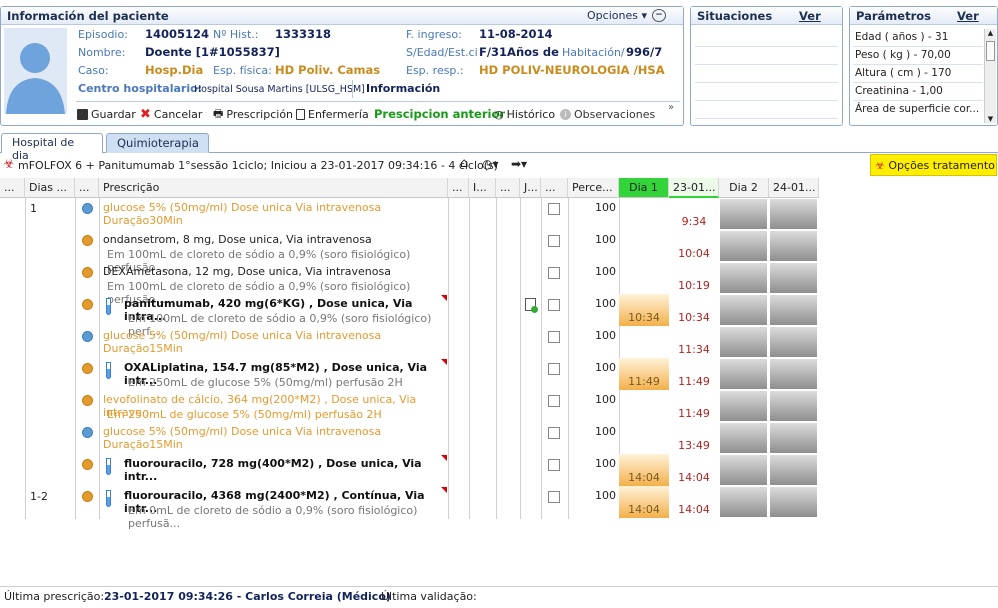  What do you see at coordinates (253, 114) in the screenshot?
I see `prescripcion-button: 🖶 Prescripción` at bounding box center [253, 114].